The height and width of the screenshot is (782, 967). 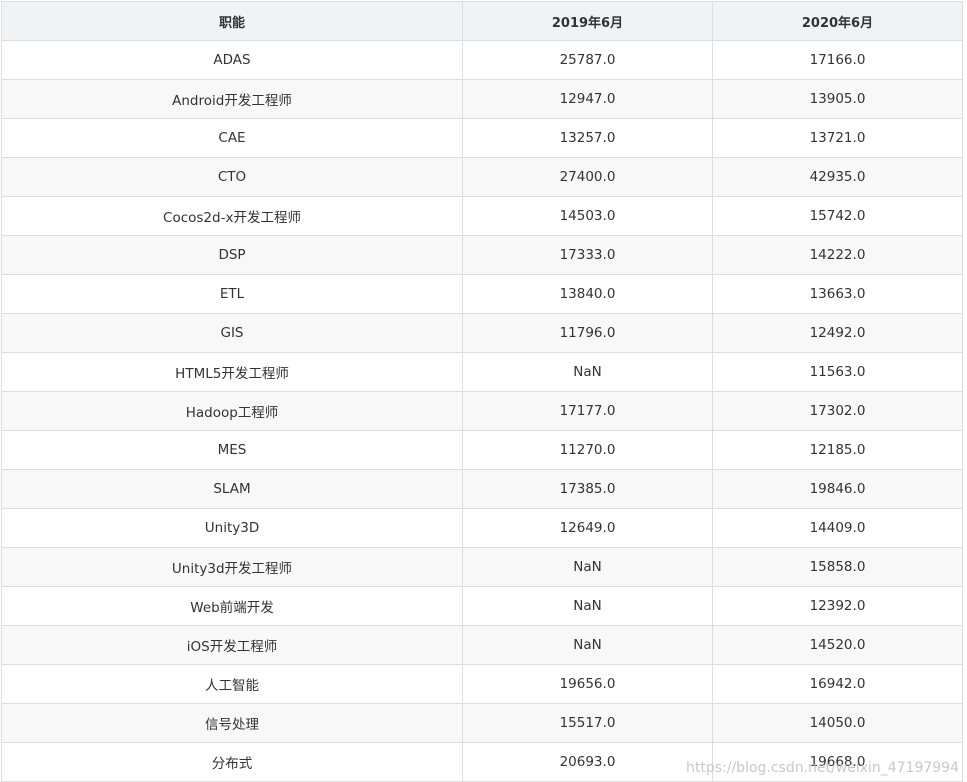 I want to click on table-row: iOS开发工程师 NaN 14520.0, so click(x=482, y=645).